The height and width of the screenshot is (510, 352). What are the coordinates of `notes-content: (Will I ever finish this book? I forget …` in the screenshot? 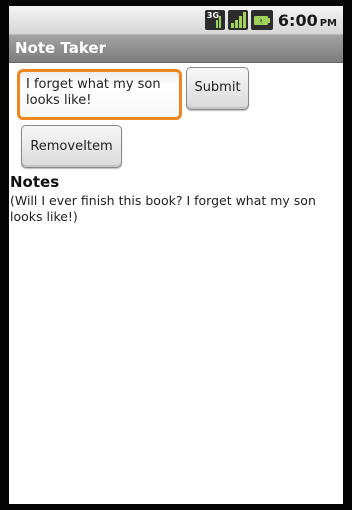 It's located at (163, 208).